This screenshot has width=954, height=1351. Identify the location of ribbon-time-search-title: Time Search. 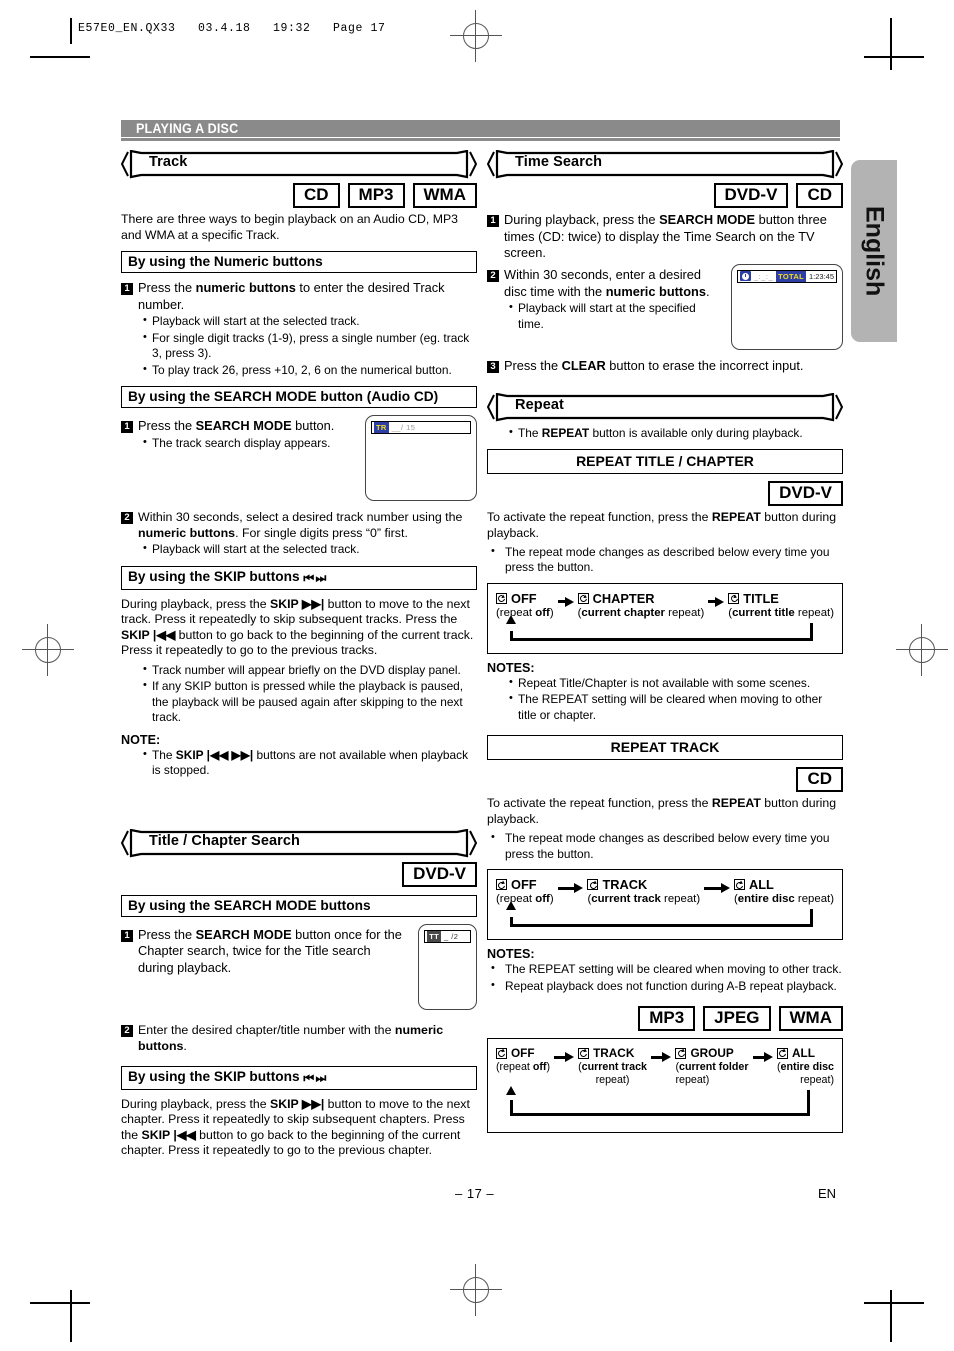
(559, 162).